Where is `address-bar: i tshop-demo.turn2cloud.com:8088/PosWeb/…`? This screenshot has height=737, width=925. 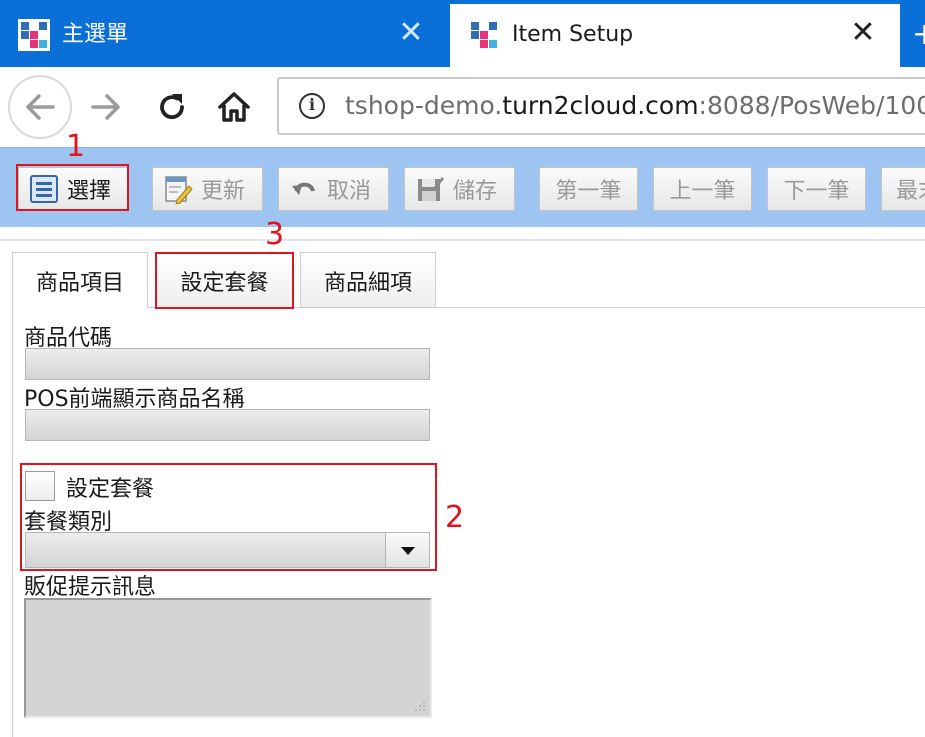 address-bar: i tshop-demo.turn2cloud.com:8088/PosWeb/… is located at coordinates (601, 106).